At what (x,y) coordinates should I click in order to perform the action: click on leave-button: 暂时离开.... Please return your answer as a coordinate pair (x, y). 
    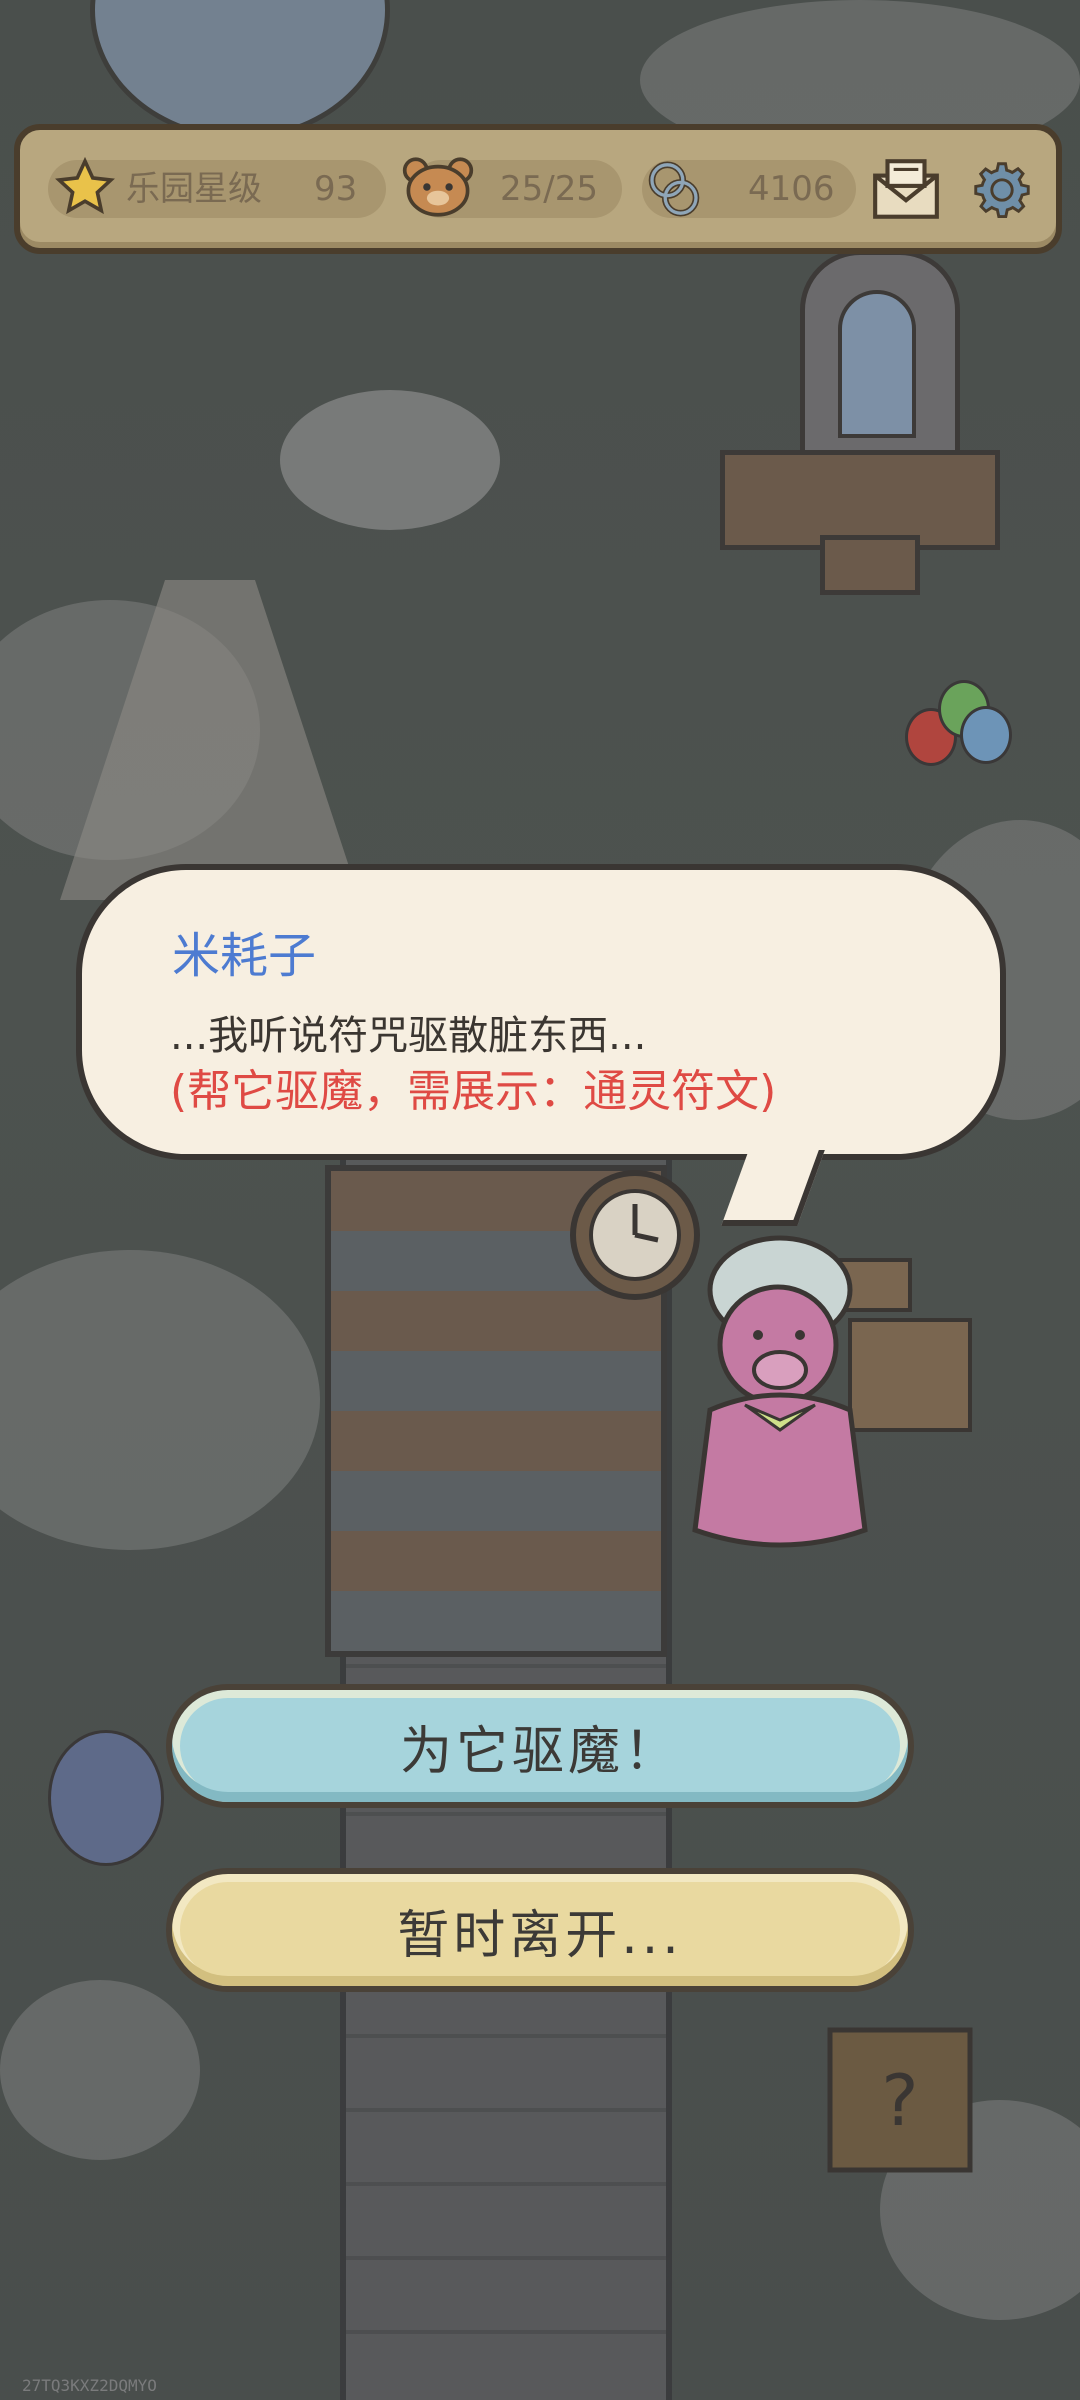
    Looking at the image, I should click on (540, 1930).